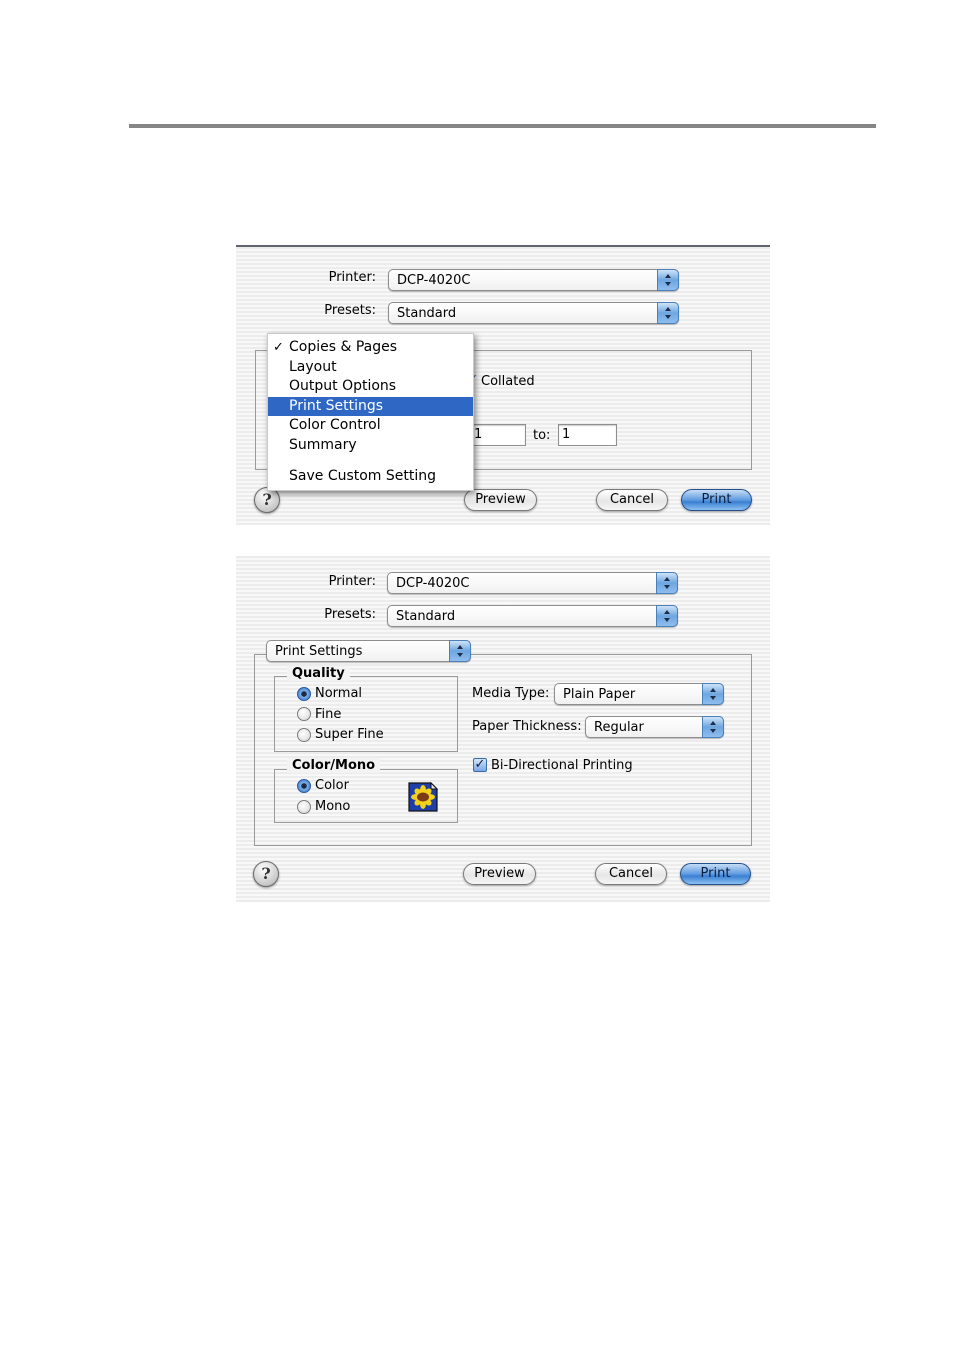  I want to click on color-mono-legend: Color/Mono, so click(334, 765).